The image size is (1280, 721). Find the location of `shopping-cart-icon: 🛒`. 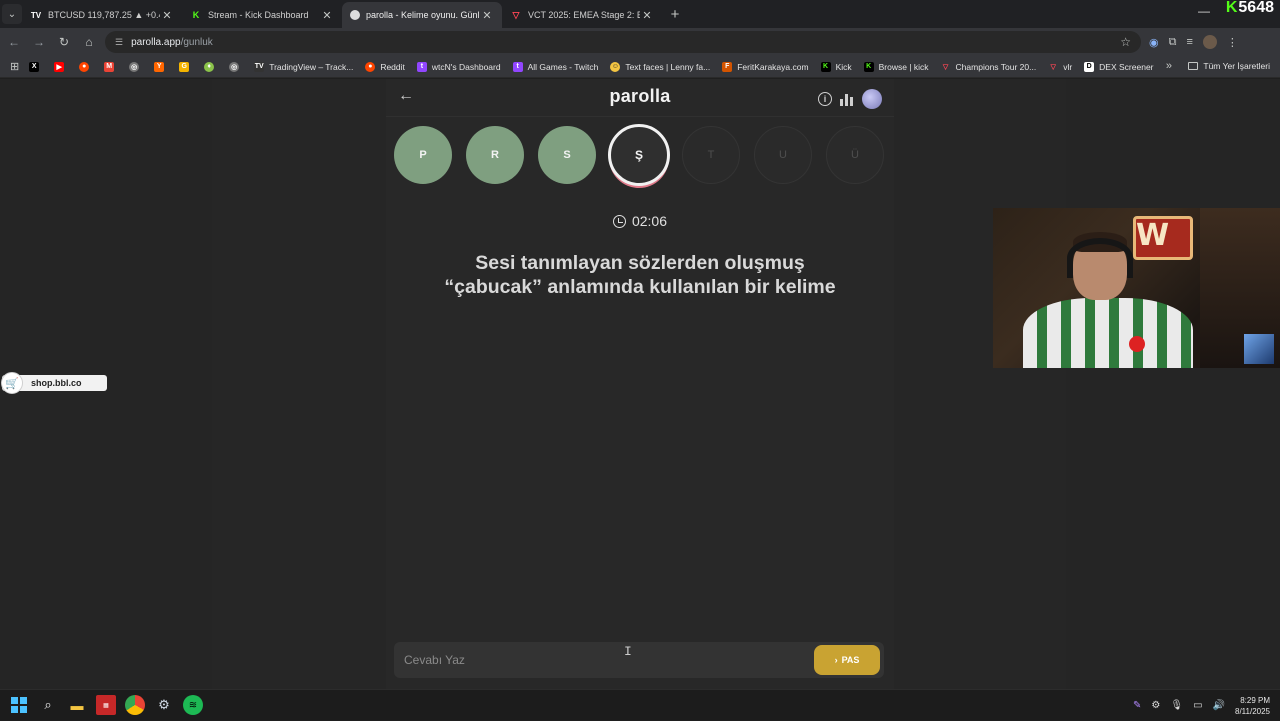

shopping-cart-icon: 🛒 is located at coordinates (12, 383).